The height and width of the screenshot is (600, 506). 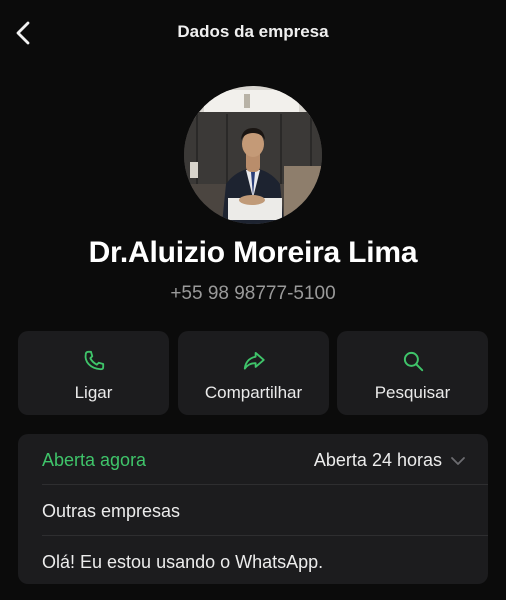 What do you see at coordinates (412, 373) in the screenshot?
I see `search-button: Pesquisar` at bounding box center [412, 373].